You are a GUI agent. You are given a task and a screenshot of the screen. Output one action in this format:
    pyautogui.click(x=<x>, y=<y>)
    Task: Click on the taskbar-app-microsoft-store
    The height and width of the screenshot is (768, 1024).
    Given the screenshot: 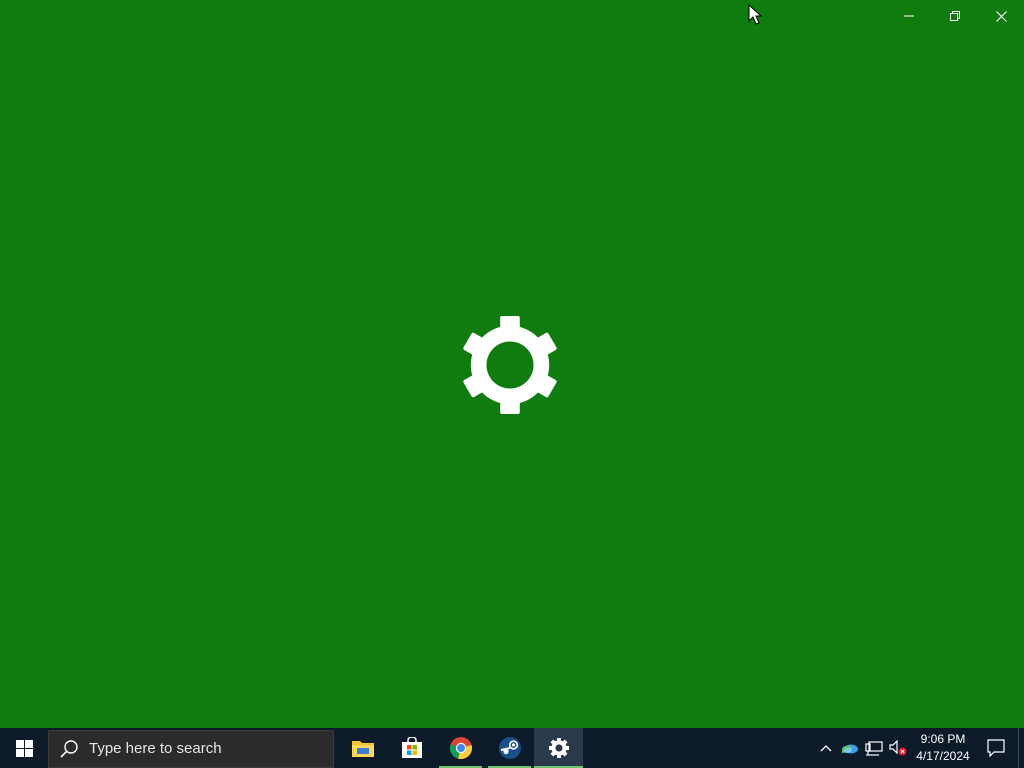 What is the action you would take?
    pyautogui.click(x=411, y=748)
    